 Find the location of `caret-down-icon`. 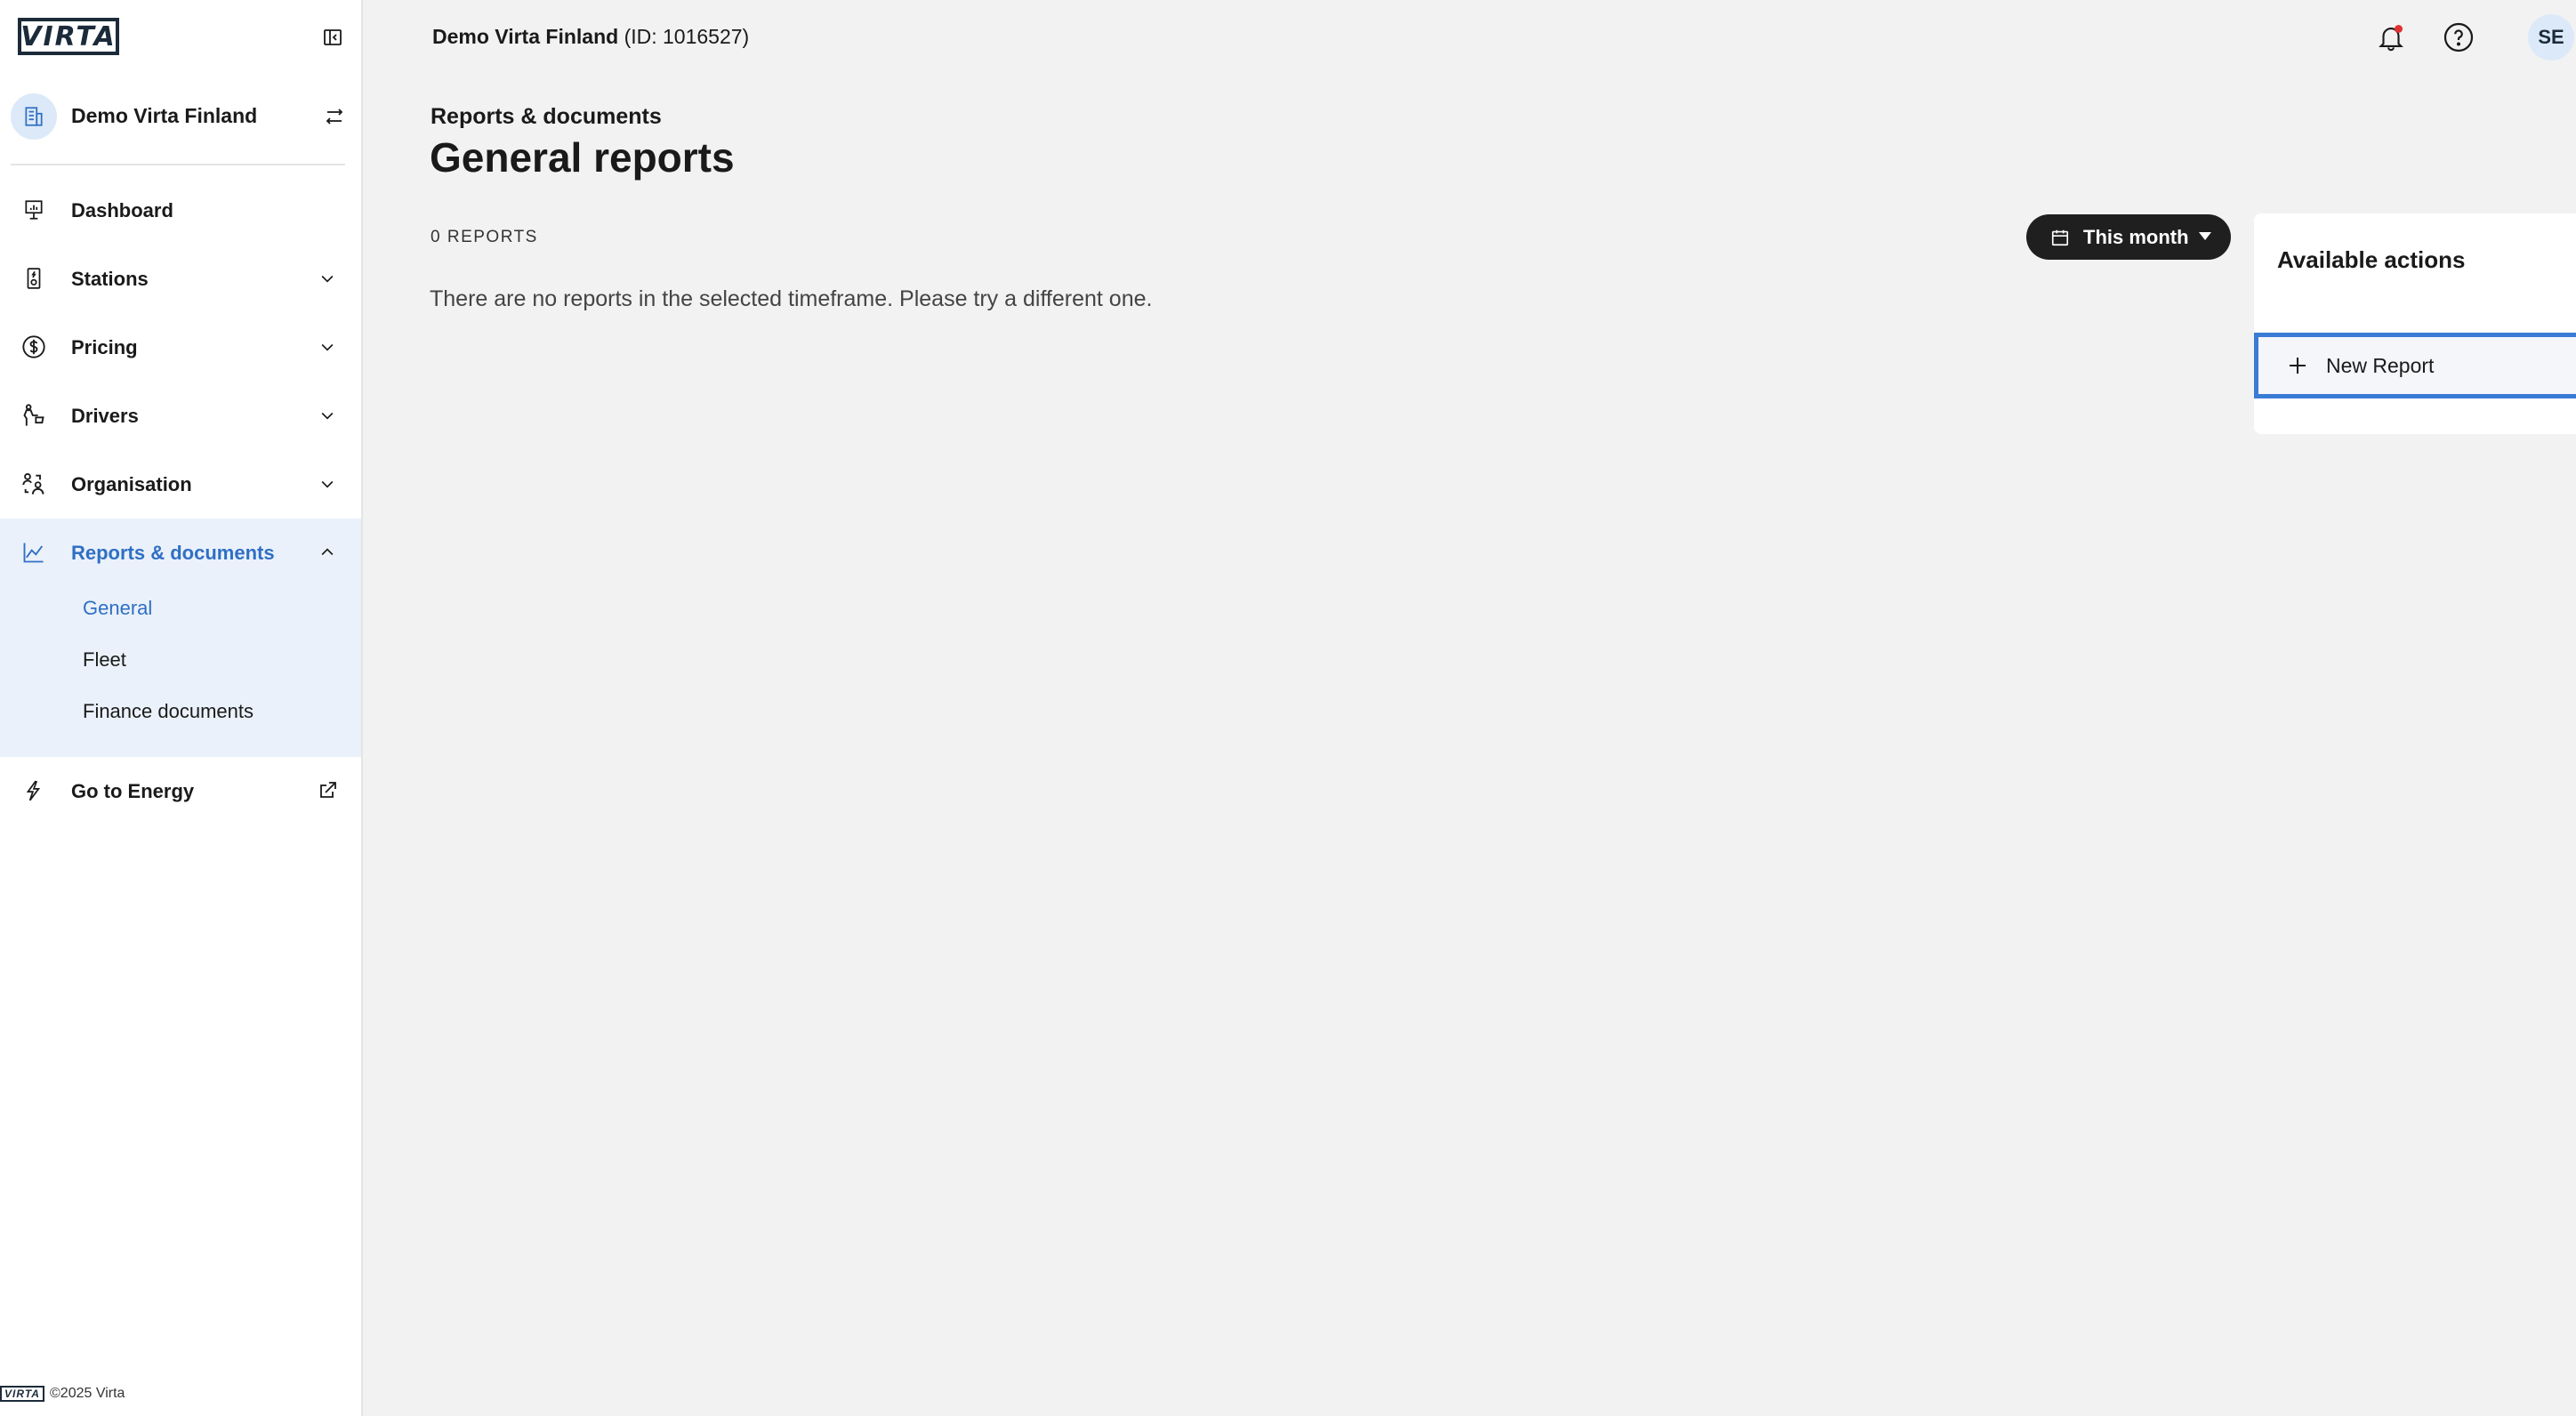

caret-down-icon is located at coordinates (2205, 236).